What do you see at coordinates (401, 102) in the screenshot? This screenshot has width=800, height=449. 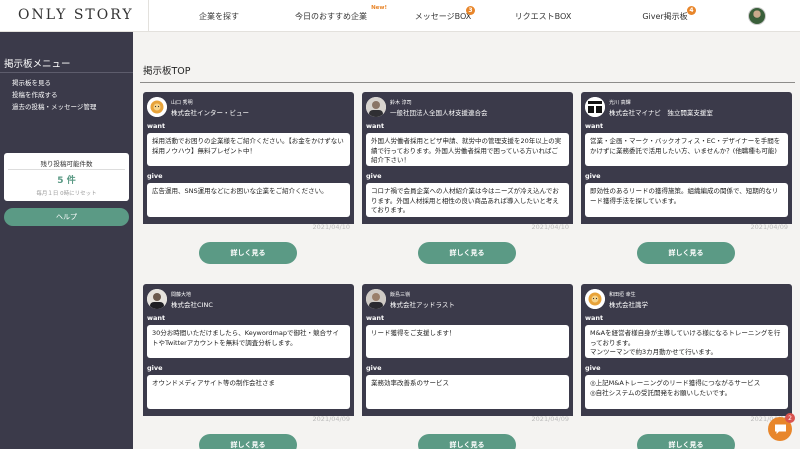 I see `user-name: 鈴木 淳司` at bounding box center [401, 102].